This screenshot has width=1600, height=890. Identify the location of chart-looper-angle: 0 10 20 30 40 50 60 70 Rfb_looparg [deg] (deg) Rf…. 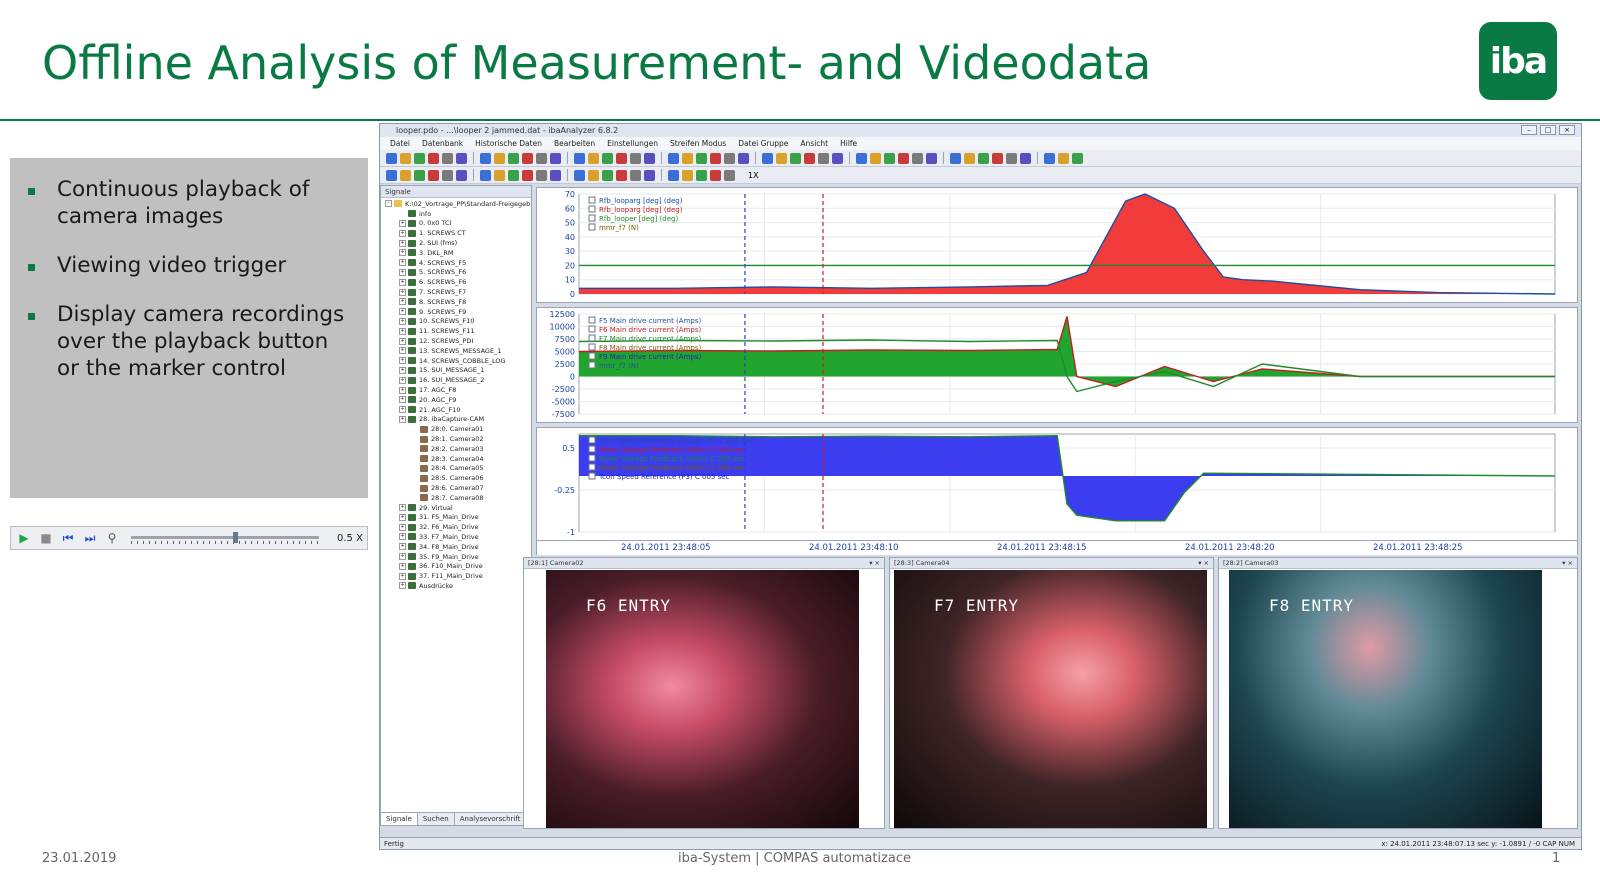
(1057, 245).